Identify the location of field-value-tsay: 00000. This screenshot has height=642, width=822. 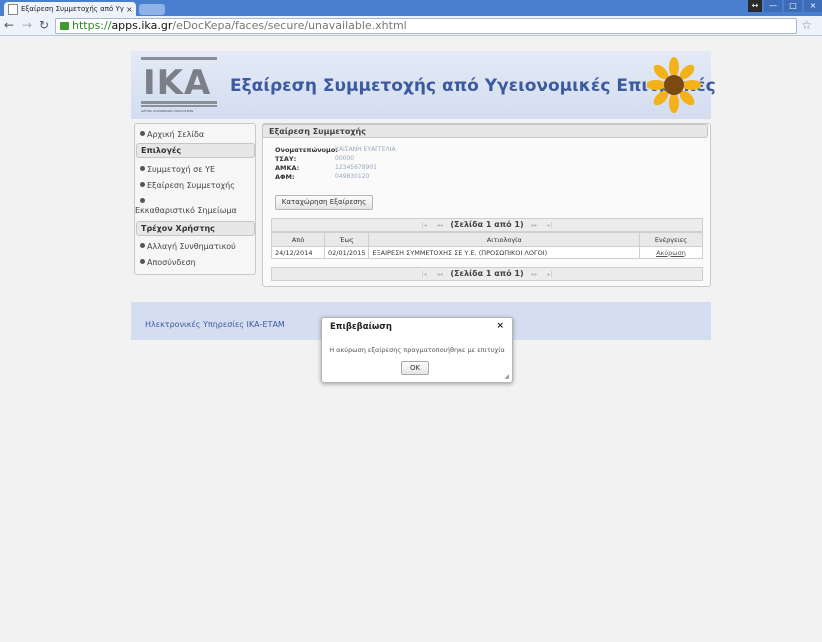
(345, 158).